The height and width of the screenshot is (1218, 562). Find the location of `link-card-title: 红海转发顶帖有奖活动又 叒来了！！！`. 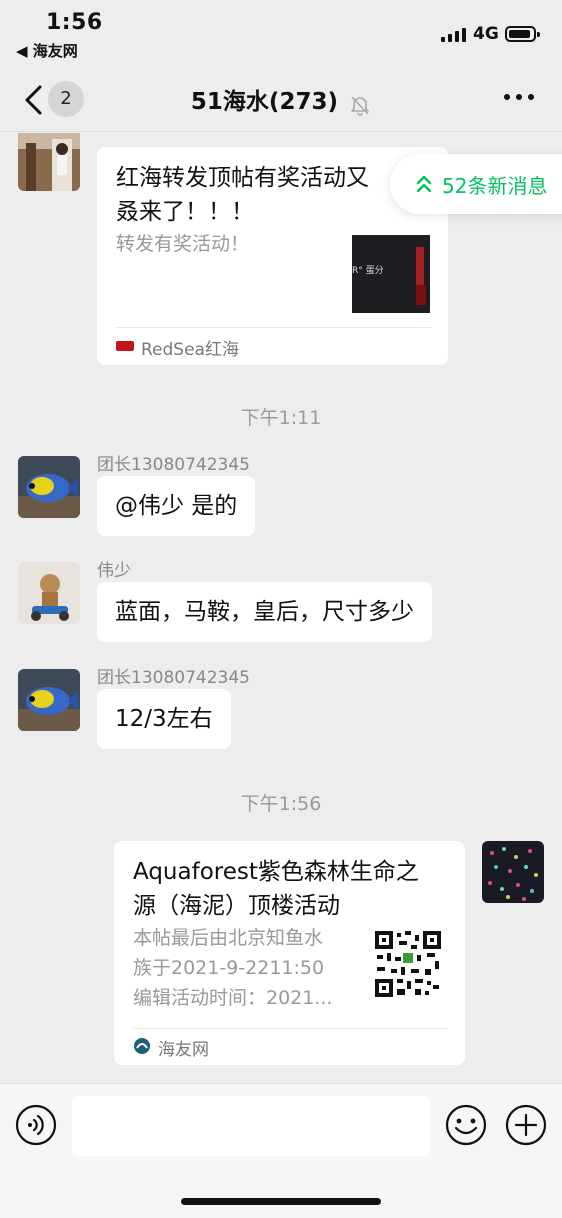

link-card-title: 红海转发顶帖有奖活动又 叒来了！！！ is located at coordinates (242, 195).